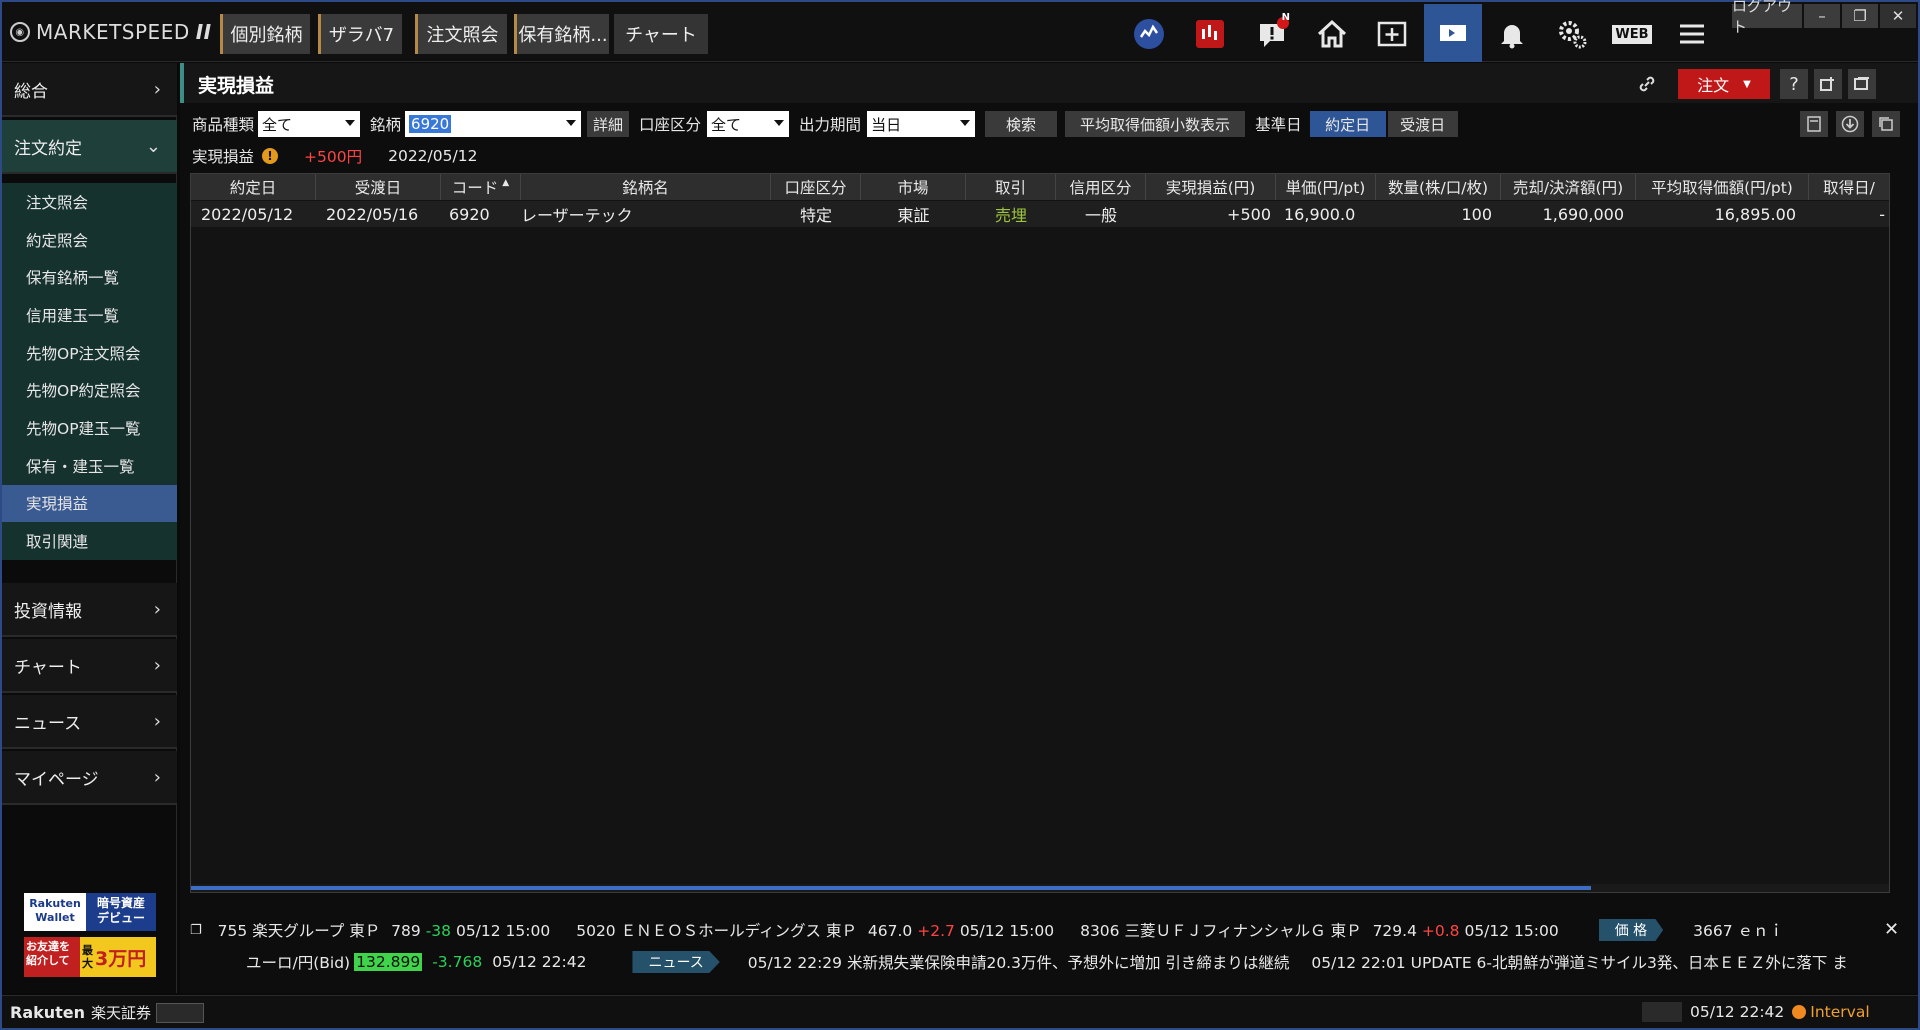 The height and width of the screenshot is (1030, 1920). Describe the element at coordinates (1149, 34) in the screenshot. I see `market-icon` at that location.